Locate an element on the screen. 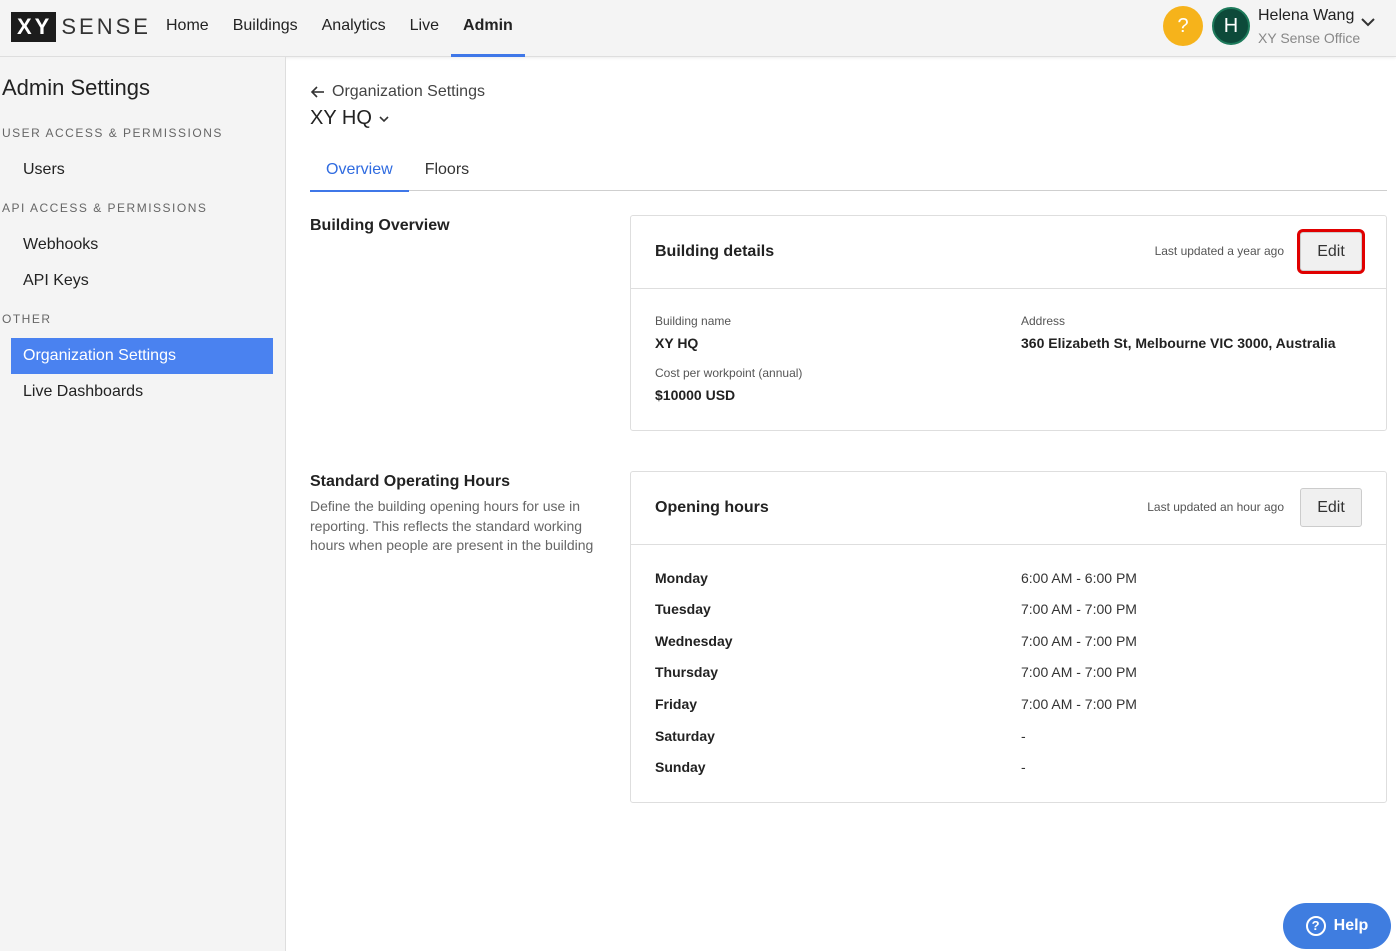 The width and height of the screenshot is (1396, 951). nav-admin: Admin is located at coordinates (488, 28).